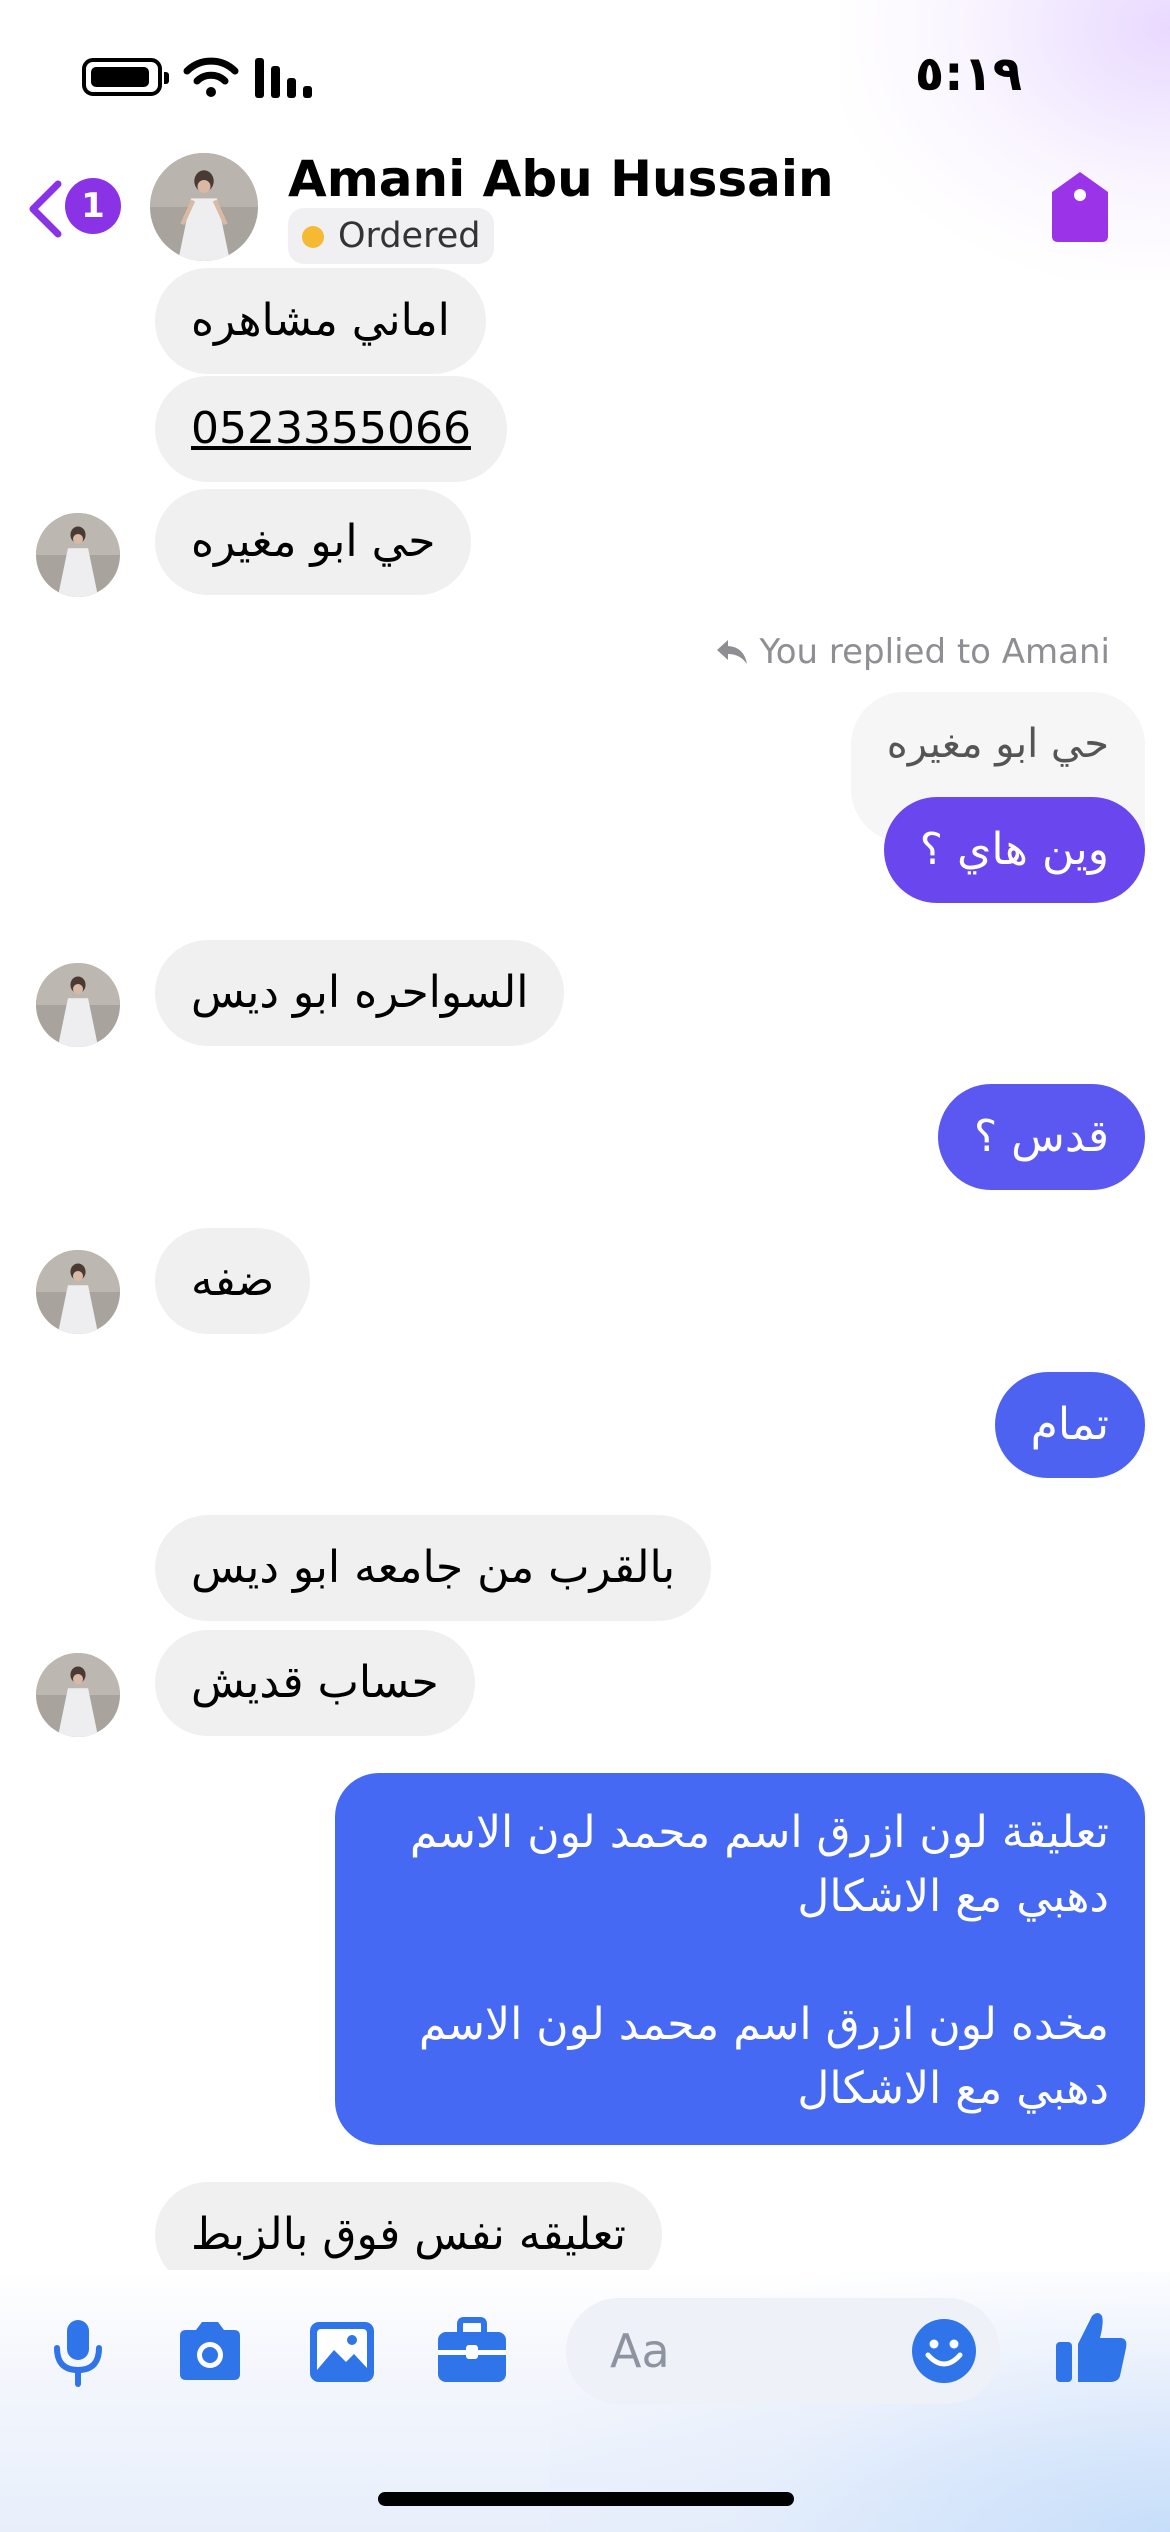 Image resolution: width=1170 pixels, height=2532 pixels. I want to click on message-line: تعليقة لون ازرق اسم محمد لون الاسم, so click(759, 1832).